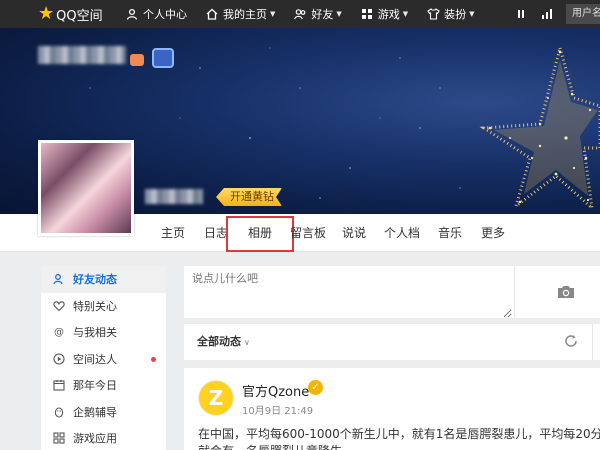 The width and height of the screenshot is (600, 450). I want to click on sidebar-item-on-this-day: 那年今日, so click(103, 385).